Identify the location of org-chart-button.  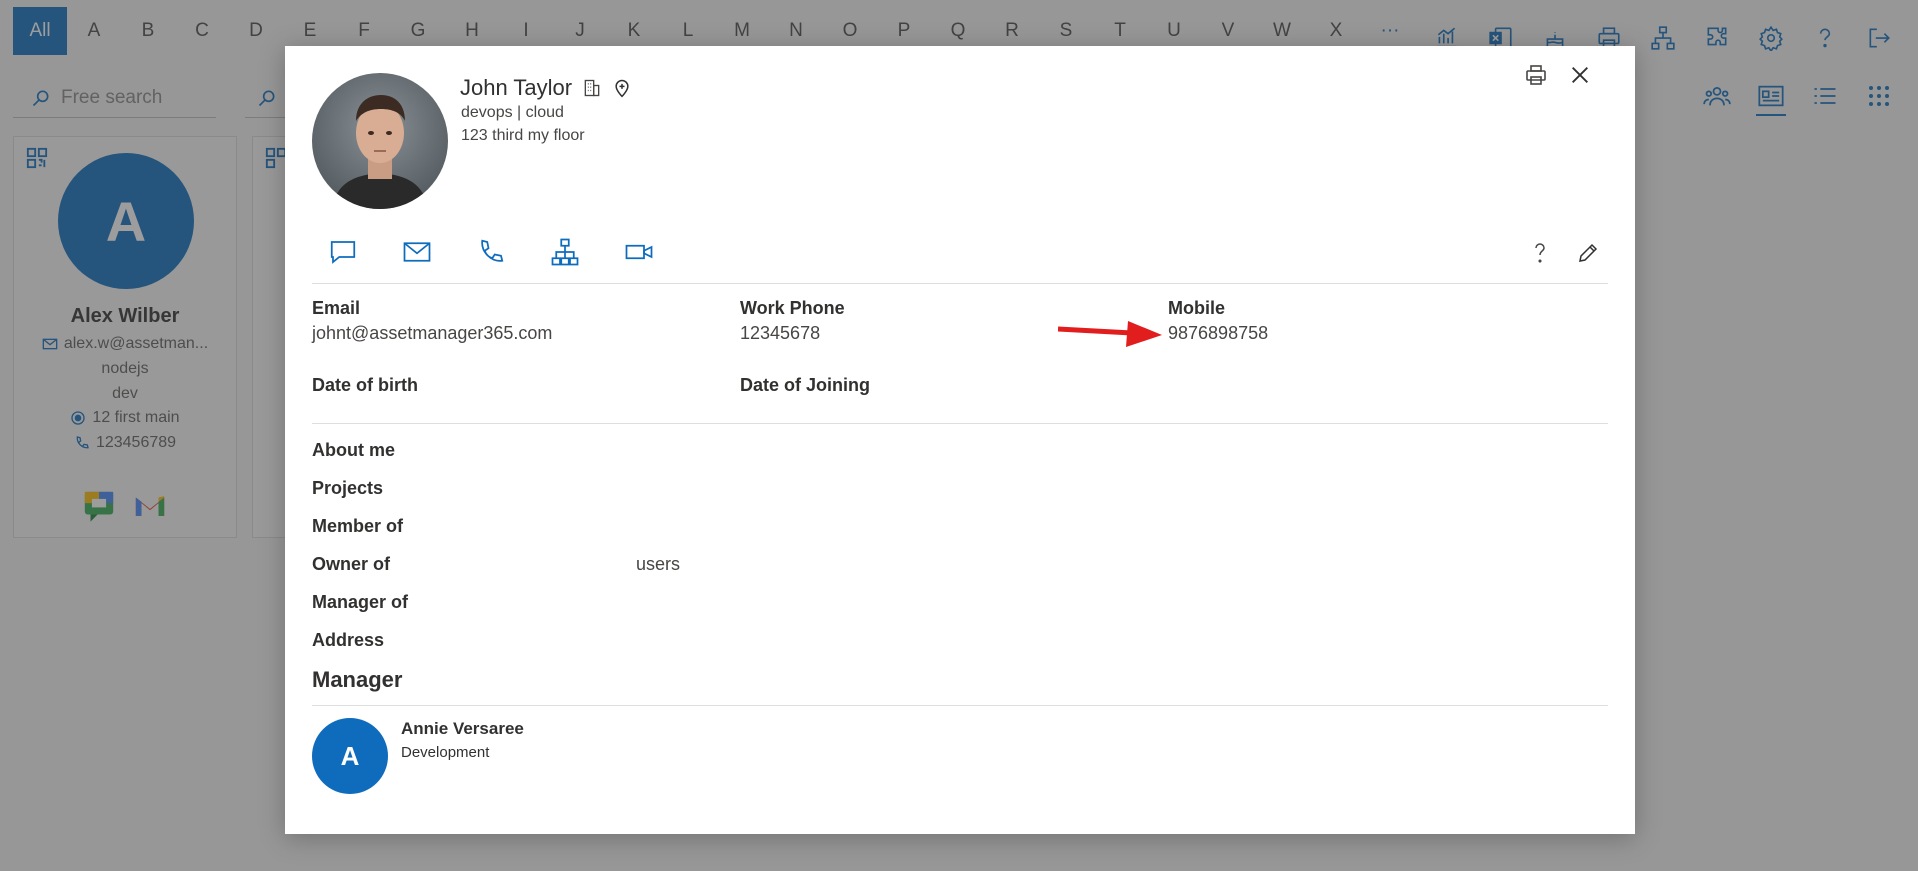
(565, 252).